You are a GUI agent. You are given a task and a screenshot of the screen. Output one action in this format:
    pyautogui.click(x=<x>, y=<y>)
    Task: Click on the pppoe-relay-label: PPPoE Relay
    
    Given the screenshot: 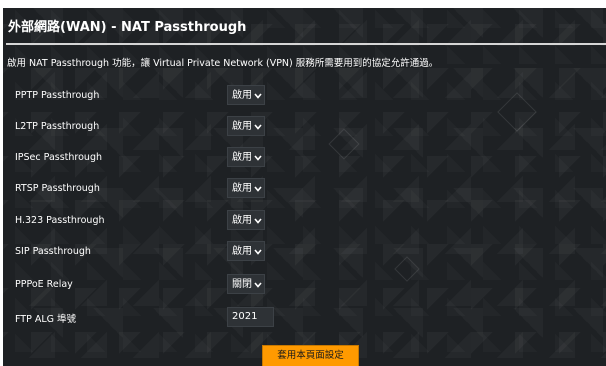 What is the action you would take?
    pyautogui.click(x=44, y=284)
    